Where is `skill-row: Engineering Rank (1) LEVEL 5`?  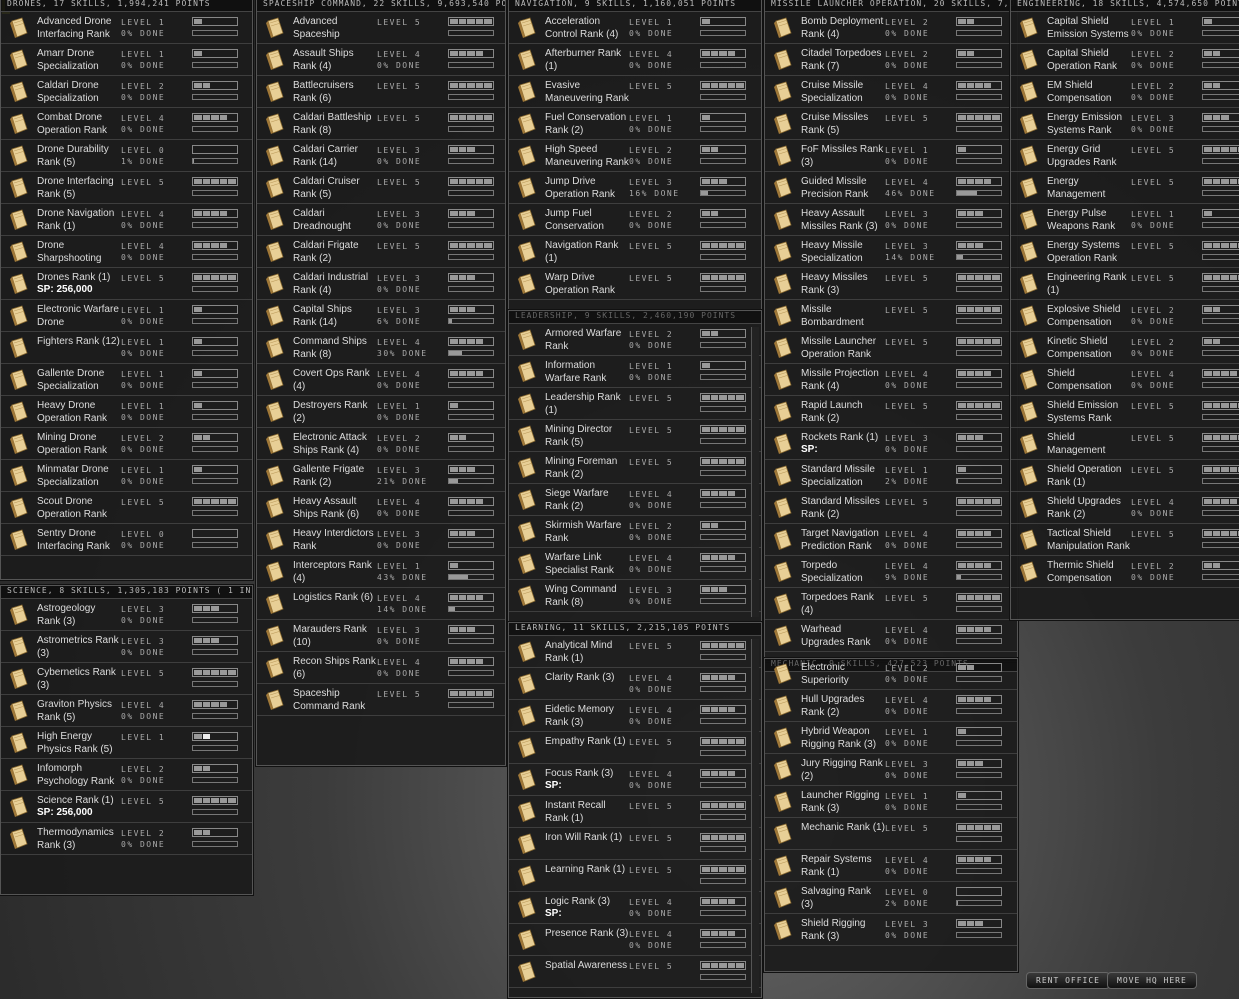
skill-row: Engineering Rank (1) LEVEL 5 is located at coordinates (1125, 284).